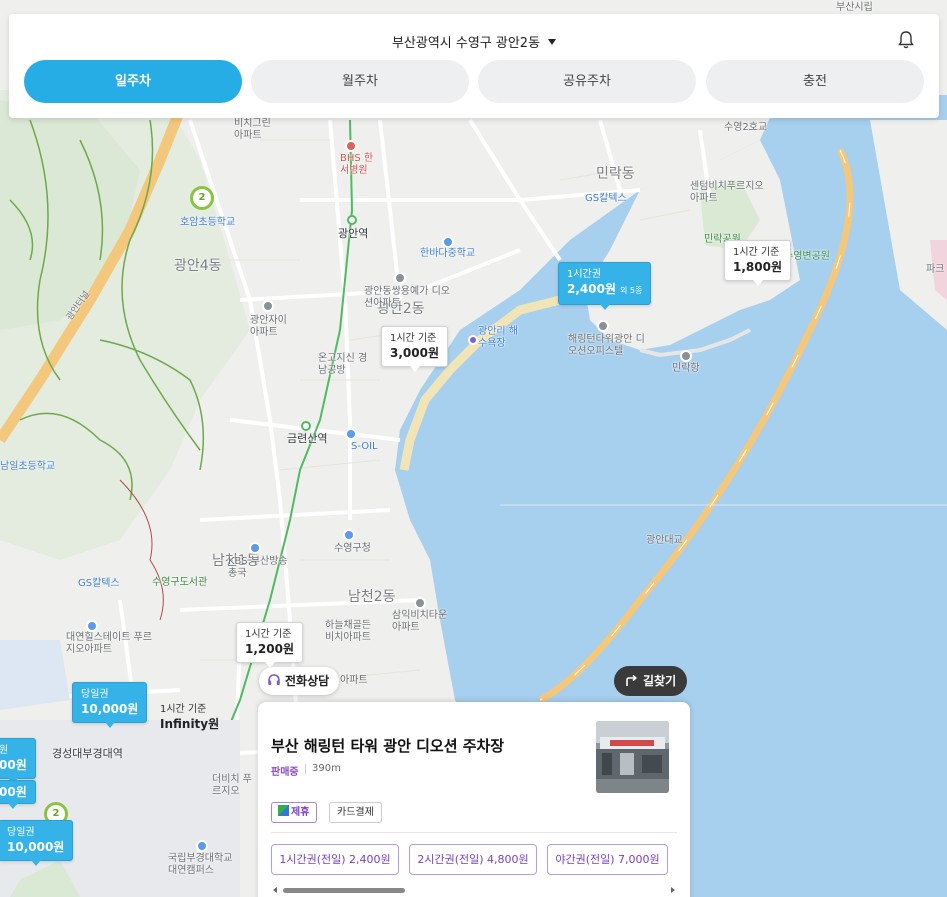 Image resolution: width=947 pixels, height=897 pixels. Describe the element at coordinates (200, 864) in the screenshot. I see `map-label-pknu: 국립부경대학교 대연캠퍼스` at that location.